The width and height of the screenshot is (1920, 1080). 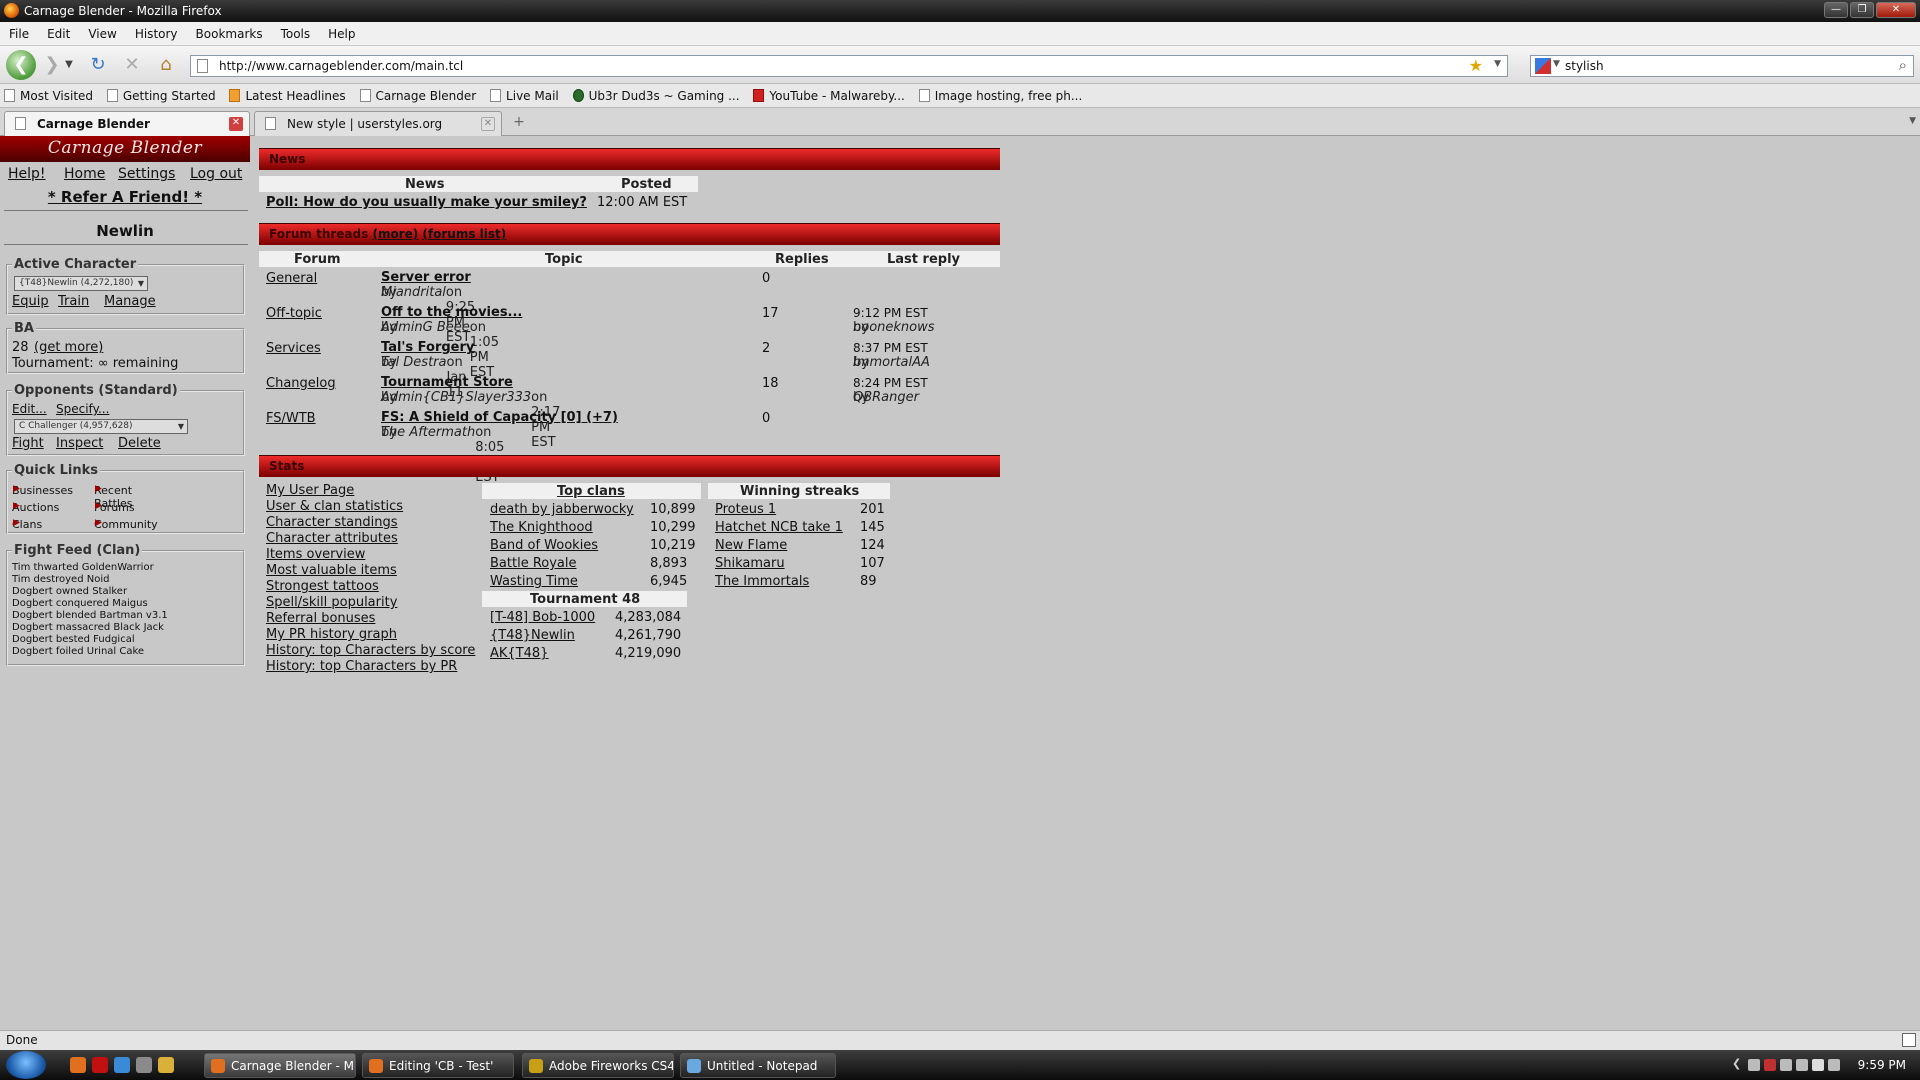 What do you see at coordinates (541, 527) in the screenshot?
I see `clan-link: The Knighthood` at bounding box center [541, 527].